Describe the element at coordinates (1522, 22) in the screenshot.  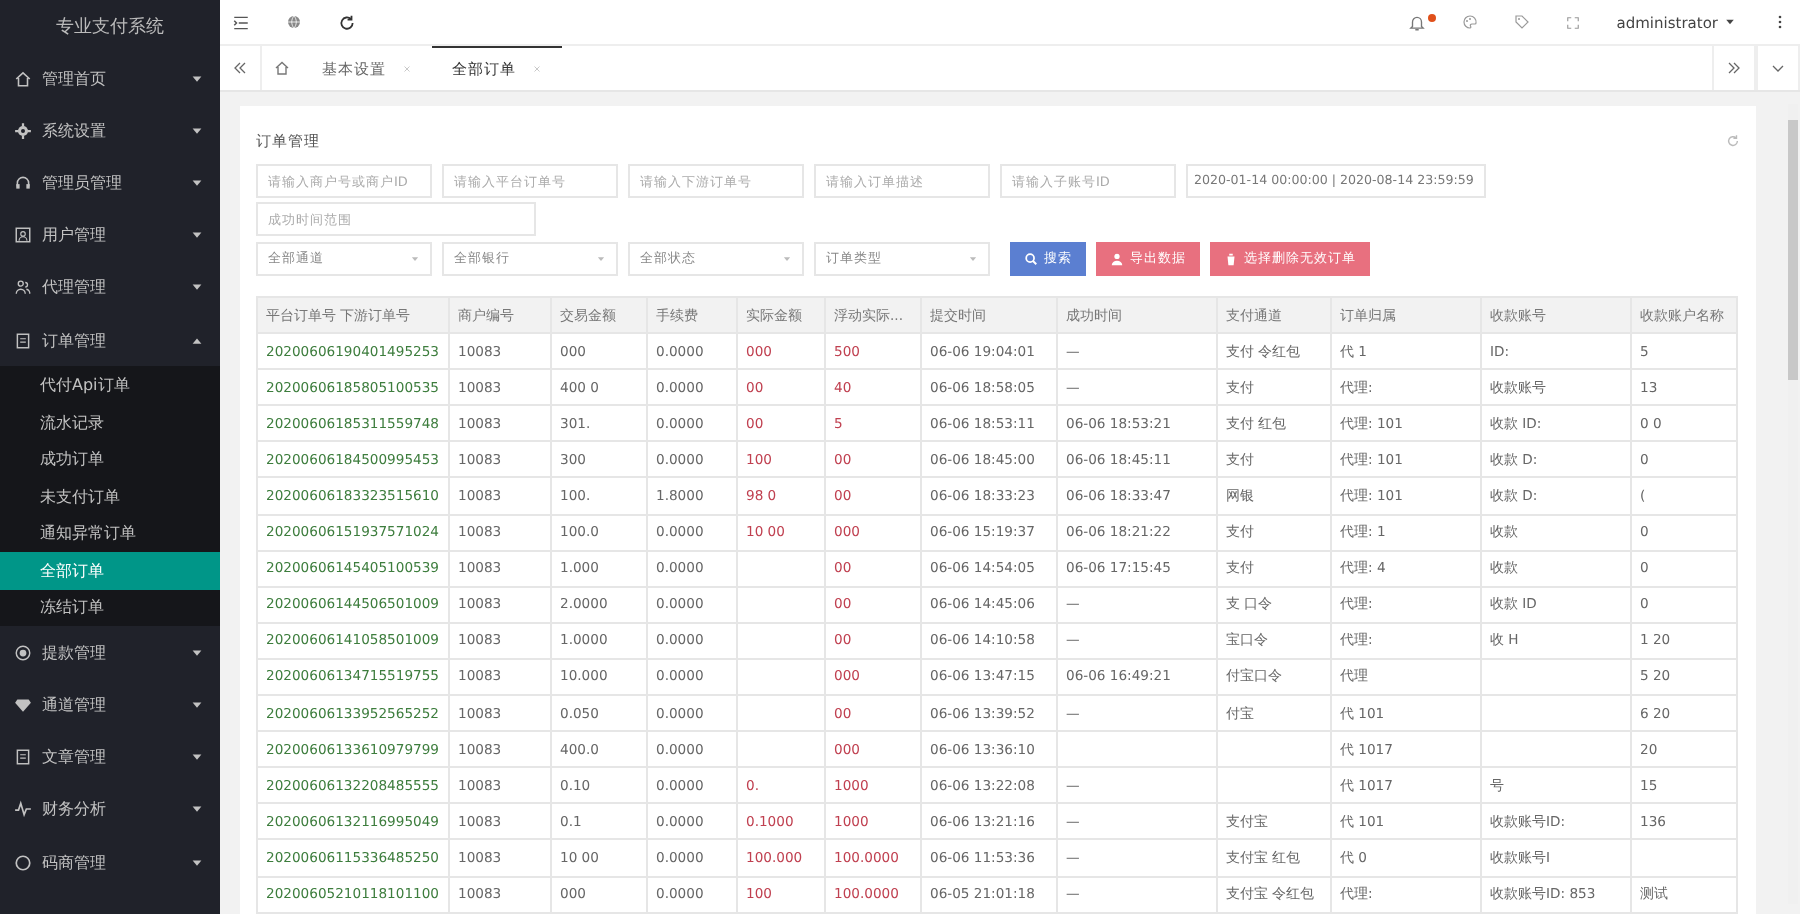
I see `tag-icon` at that location.